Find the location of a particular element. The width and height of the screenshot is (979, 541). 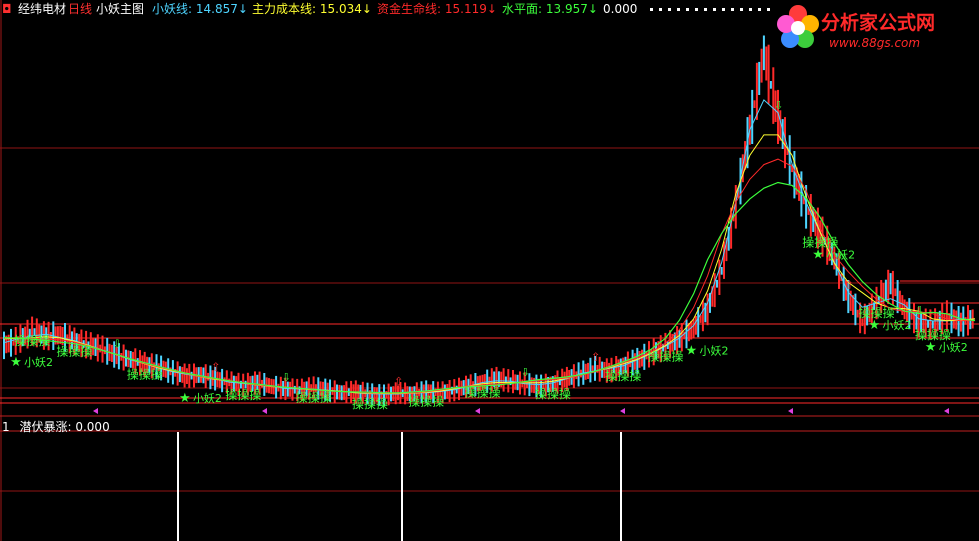

period-label: 日线 is located at coordinates (80, 9).